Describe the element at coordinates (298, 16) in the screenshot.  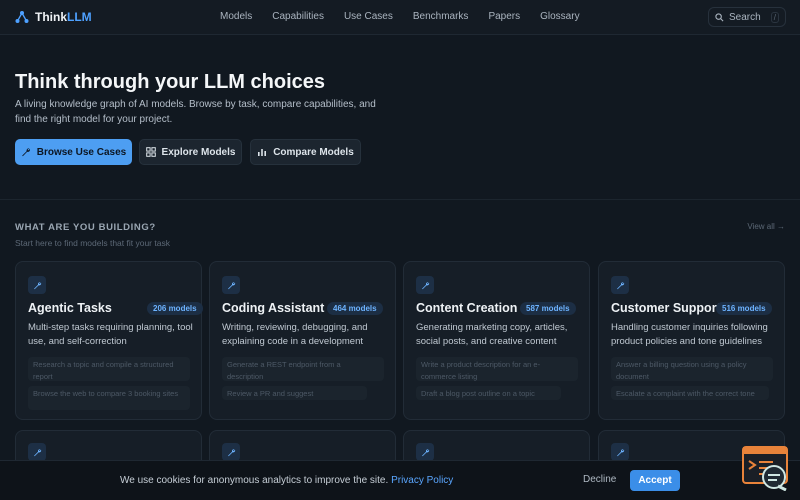
I see `nav-link-capabilities: Capabilities` at that location.